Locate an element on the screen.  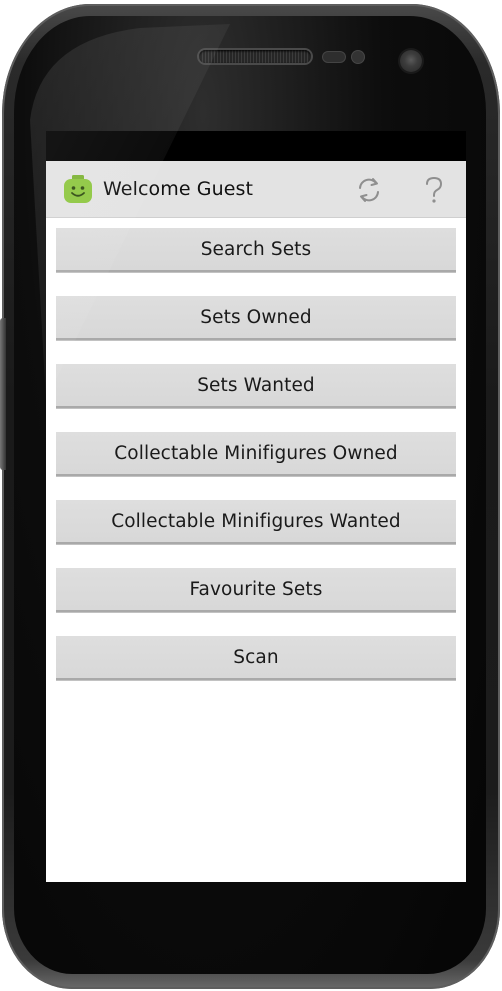
front-camera is located at coordinates (411, 61).